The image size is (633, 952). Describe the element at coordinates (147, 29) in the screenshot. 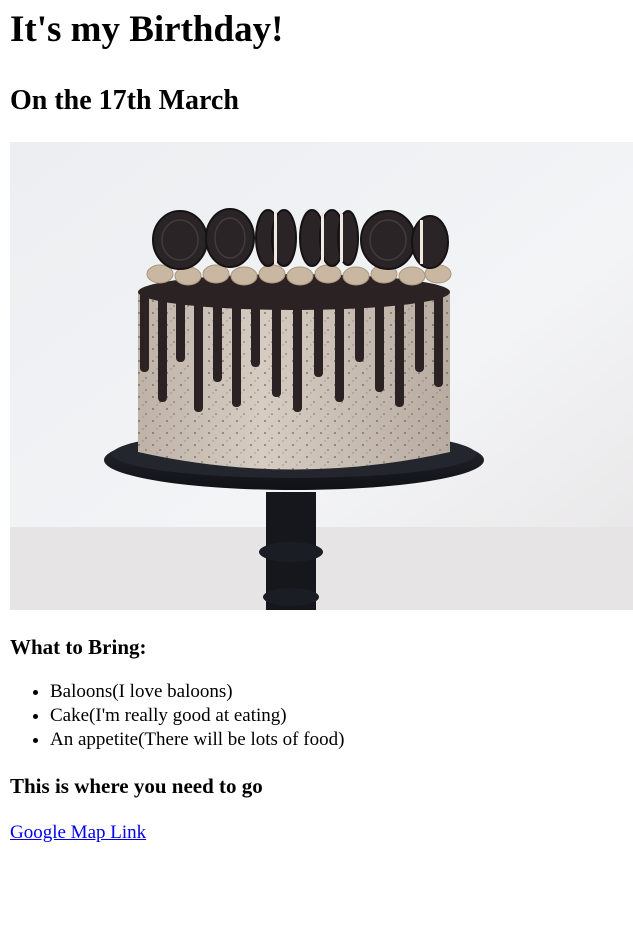

I see `page-title: It's my Birthday!` at that location.